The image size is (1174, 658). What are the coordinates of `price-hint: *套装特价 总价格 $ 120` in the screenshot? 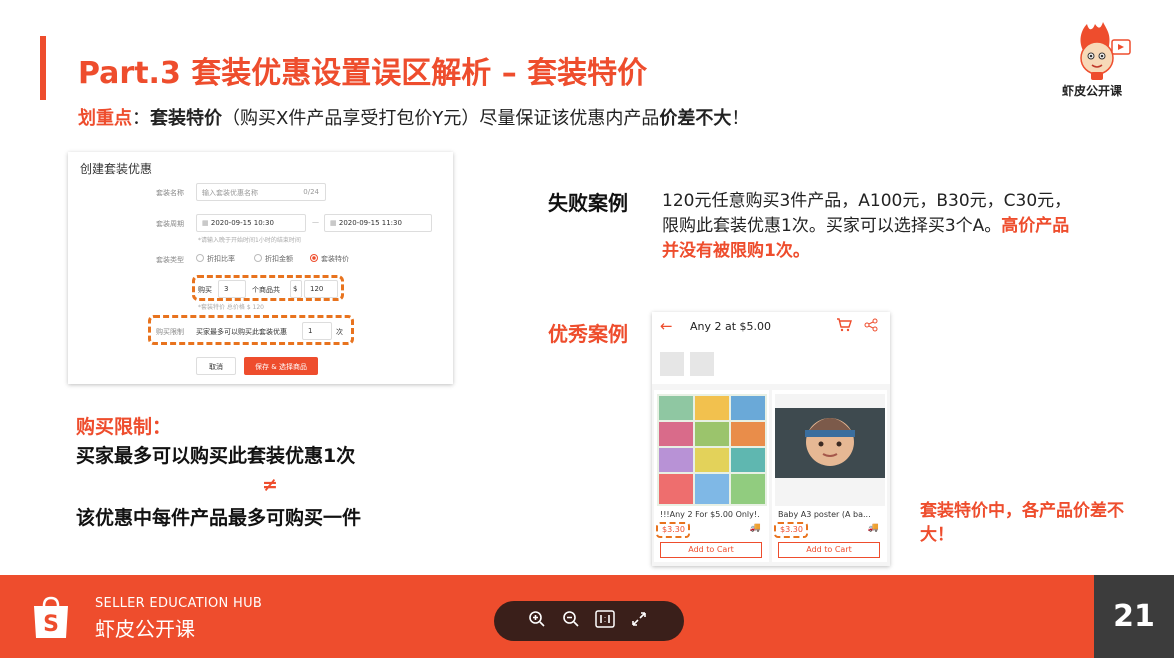 It's located at (231, 307).